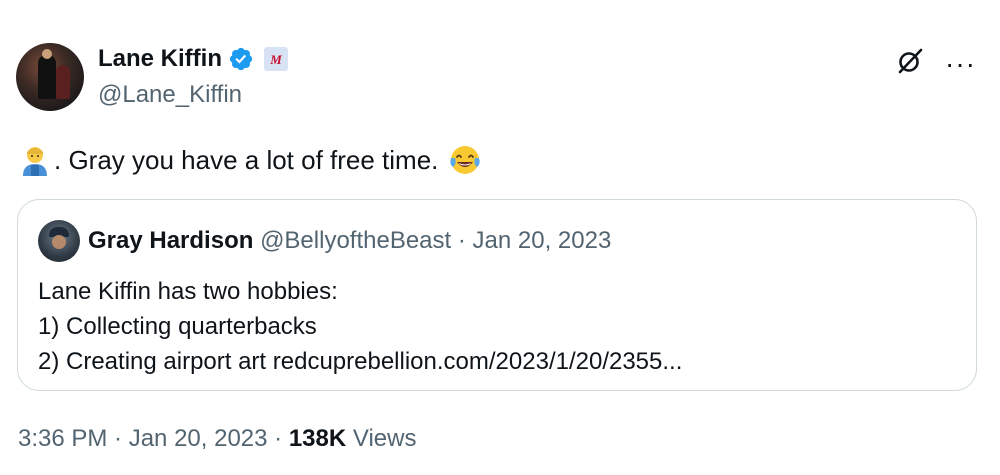  Describe the element at coordinates (381, 438) in the screenshot. I see `views-label: Views` at that location.